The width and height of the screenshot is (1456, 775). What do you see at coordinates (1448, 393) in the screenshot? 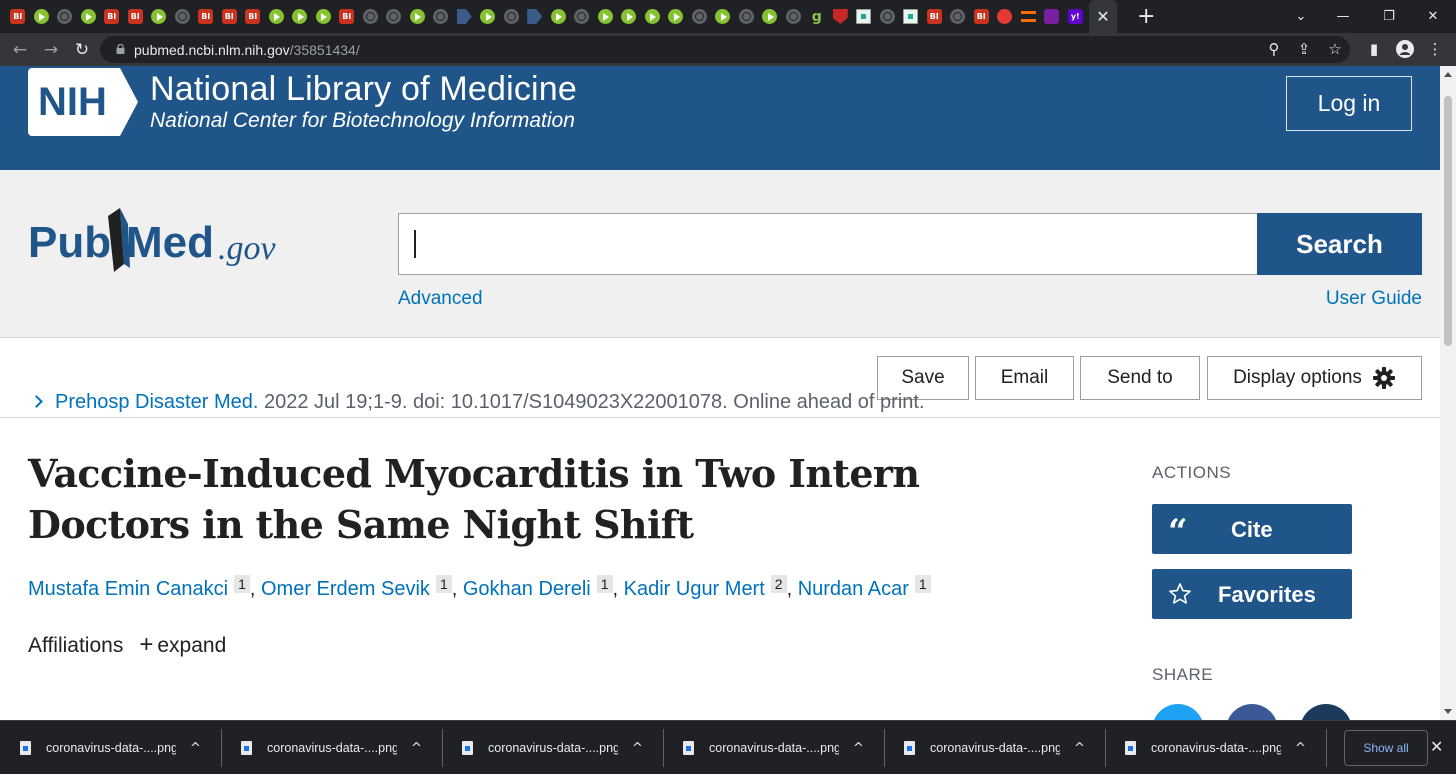
I see `page-scrollbar` at bounding box center [1448, 393].